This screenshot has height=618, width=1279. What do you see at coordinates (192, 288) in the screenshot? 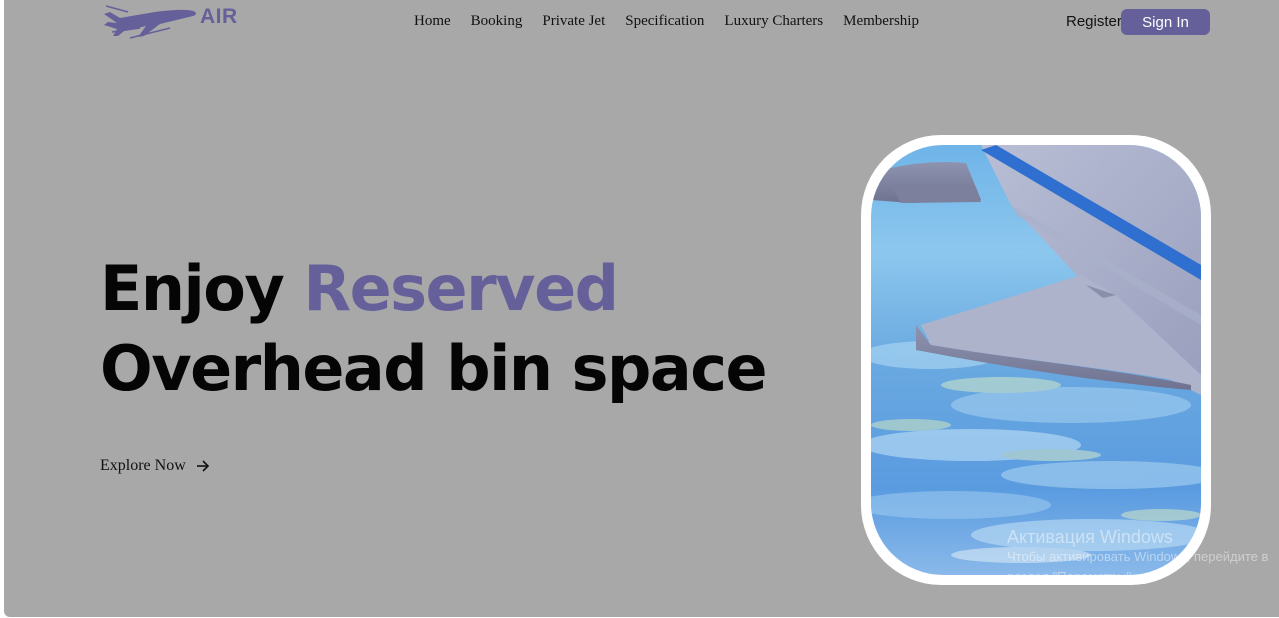
I see `hero-title-word: Enjoy` at bounding box center [192, 288].